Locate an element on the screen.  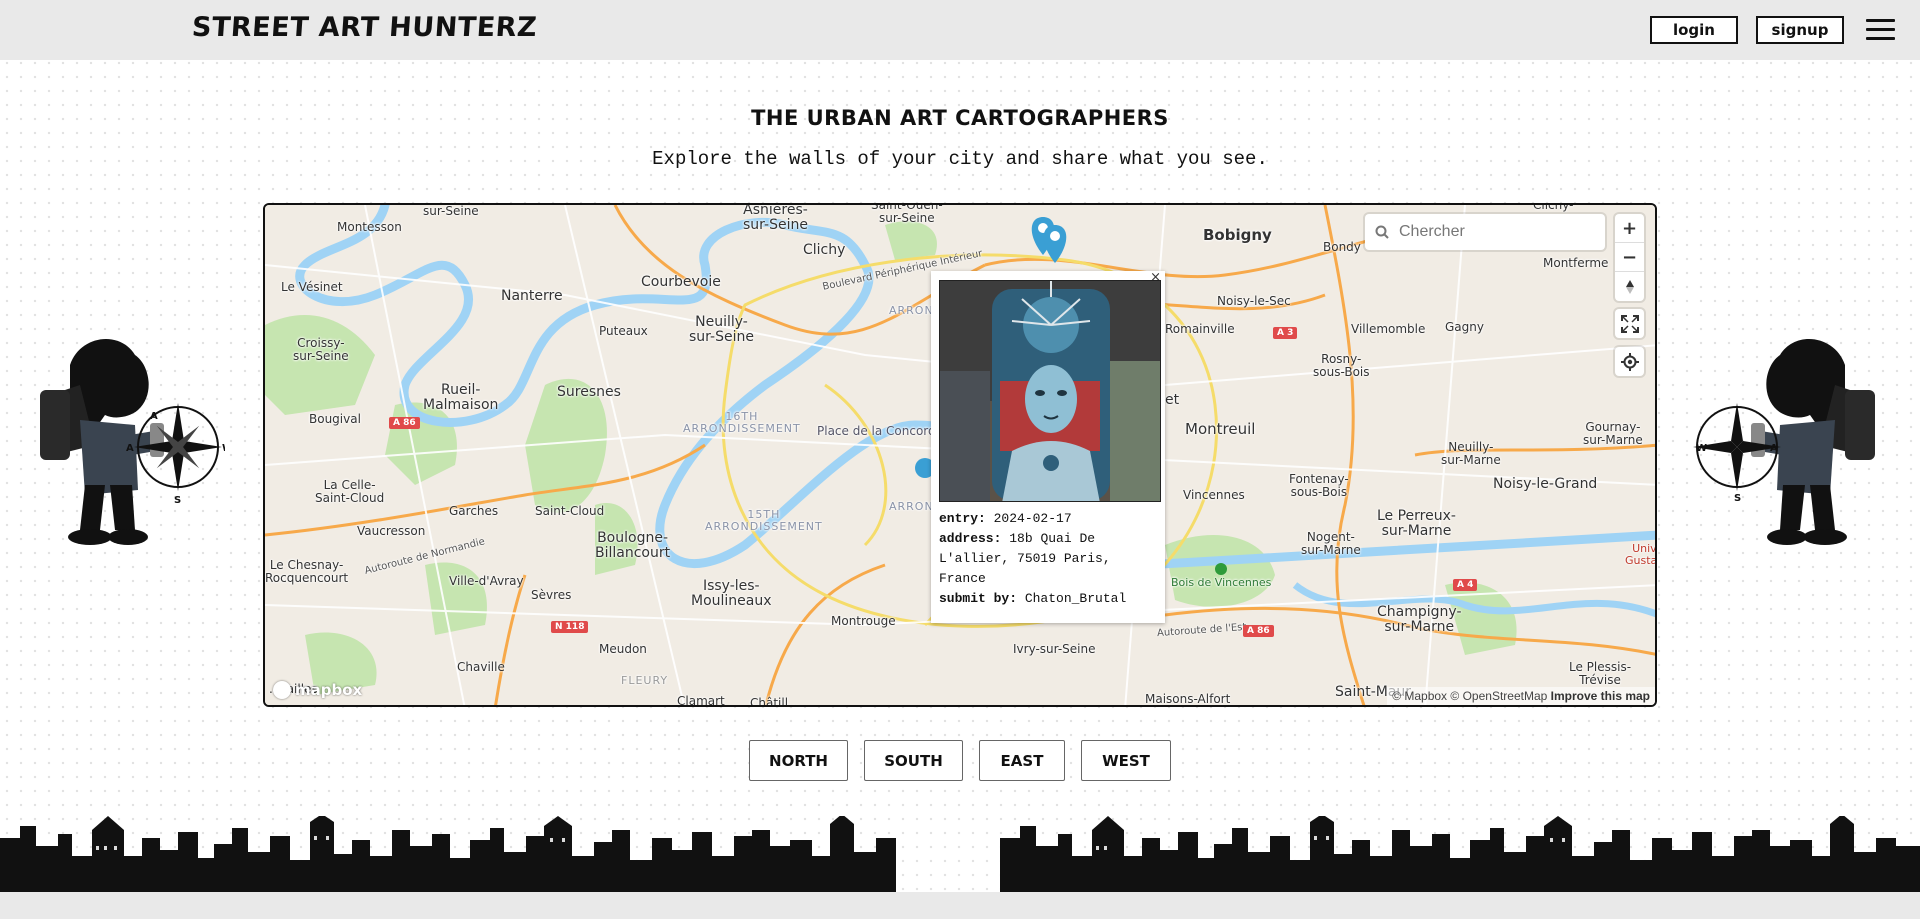
place-label: Suresnes is located at coordinates (589, 392).